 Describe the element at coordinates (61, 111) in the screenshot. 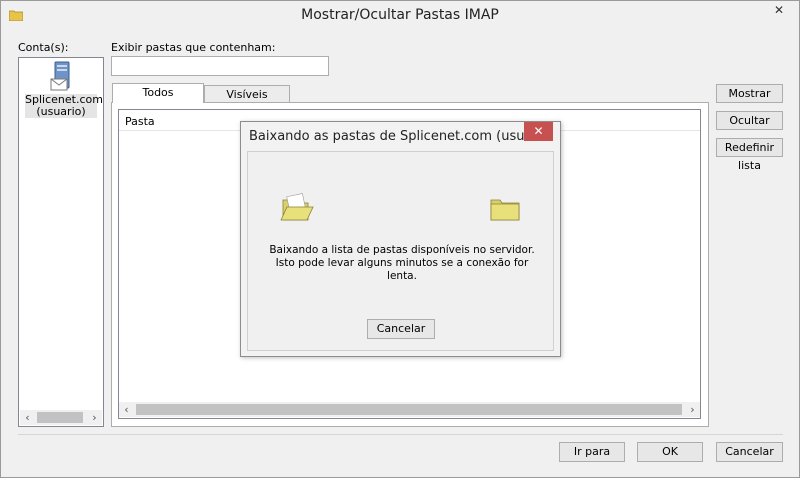

I see `account-user: (usuario)` at that location.